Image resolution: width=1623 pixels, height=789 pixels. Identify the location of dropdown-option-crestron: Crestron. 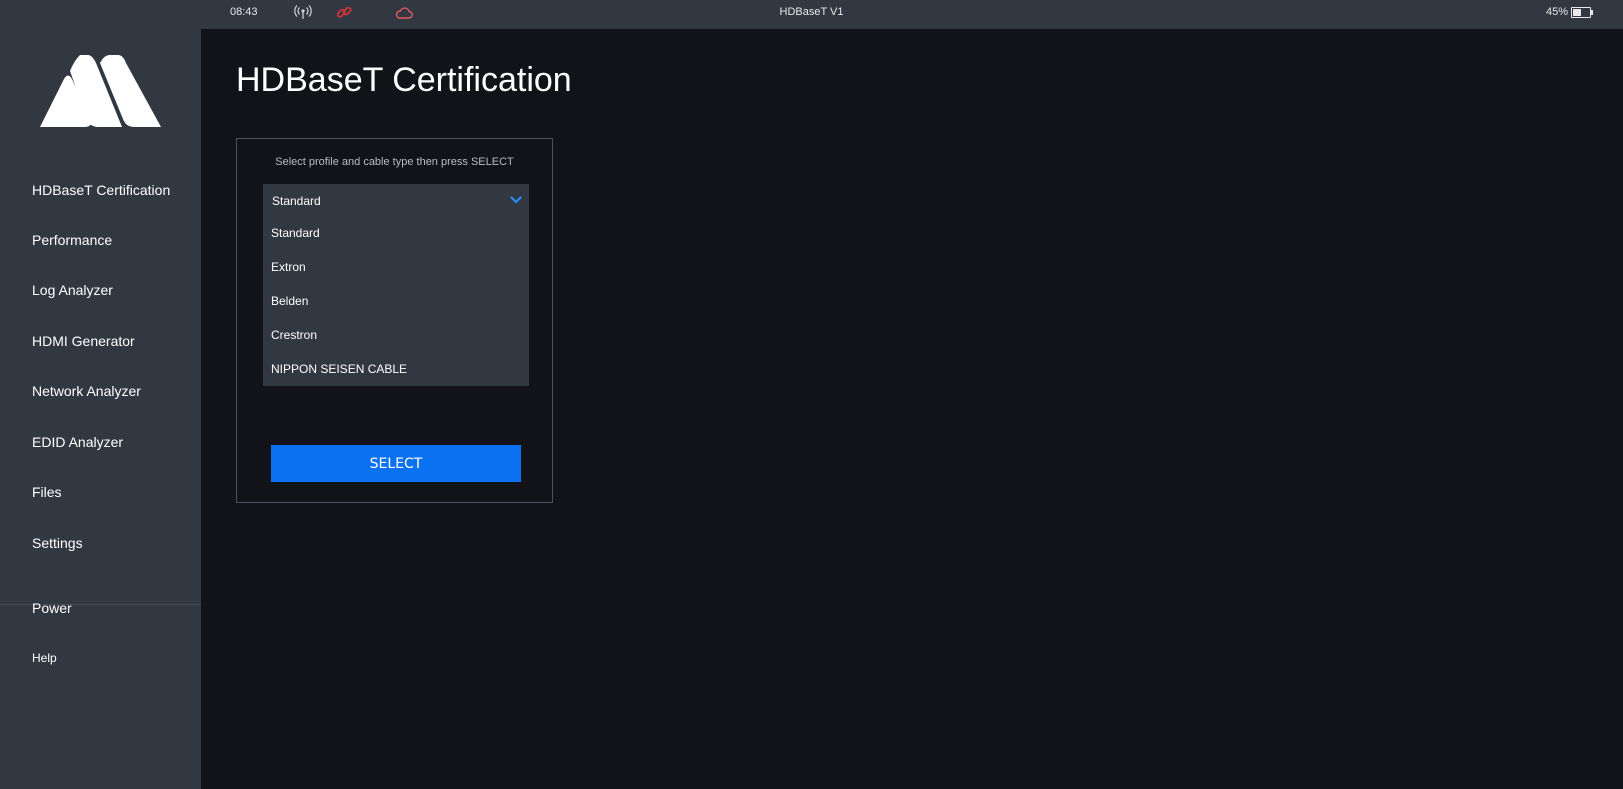
(396, 335).